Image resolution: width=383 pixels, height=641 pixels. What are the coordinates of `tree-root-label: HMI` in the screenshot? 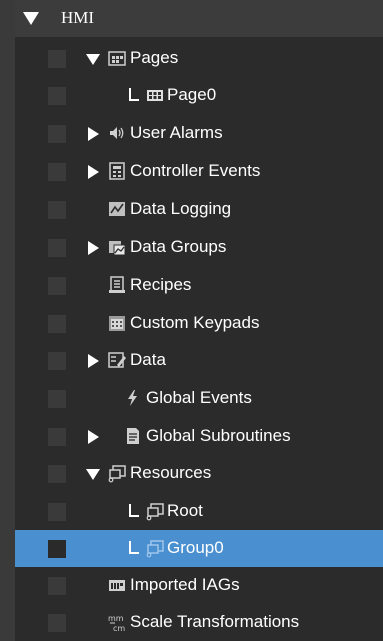 It's located at (78, 17).